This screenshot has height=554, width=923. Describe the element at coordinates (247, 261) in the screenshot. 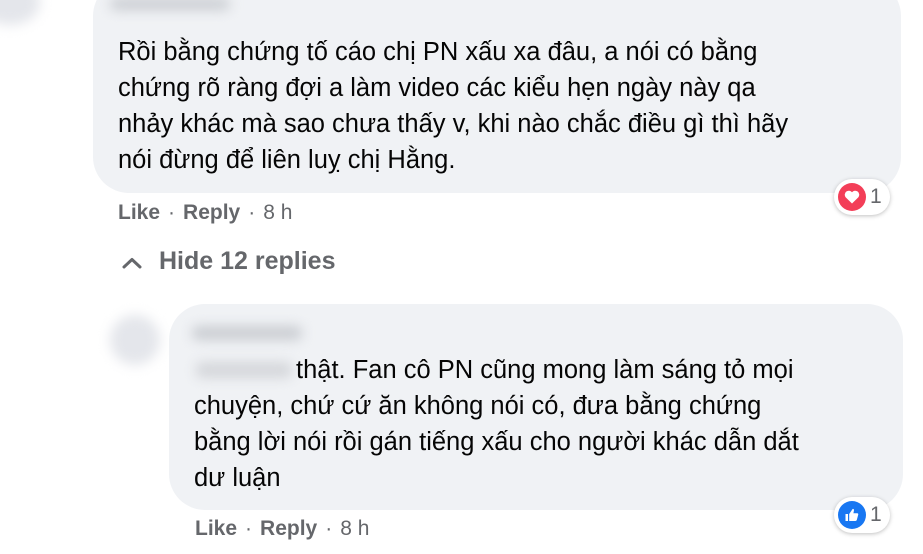

I see `hide-replies-label: Hide 12 replies` at that location.